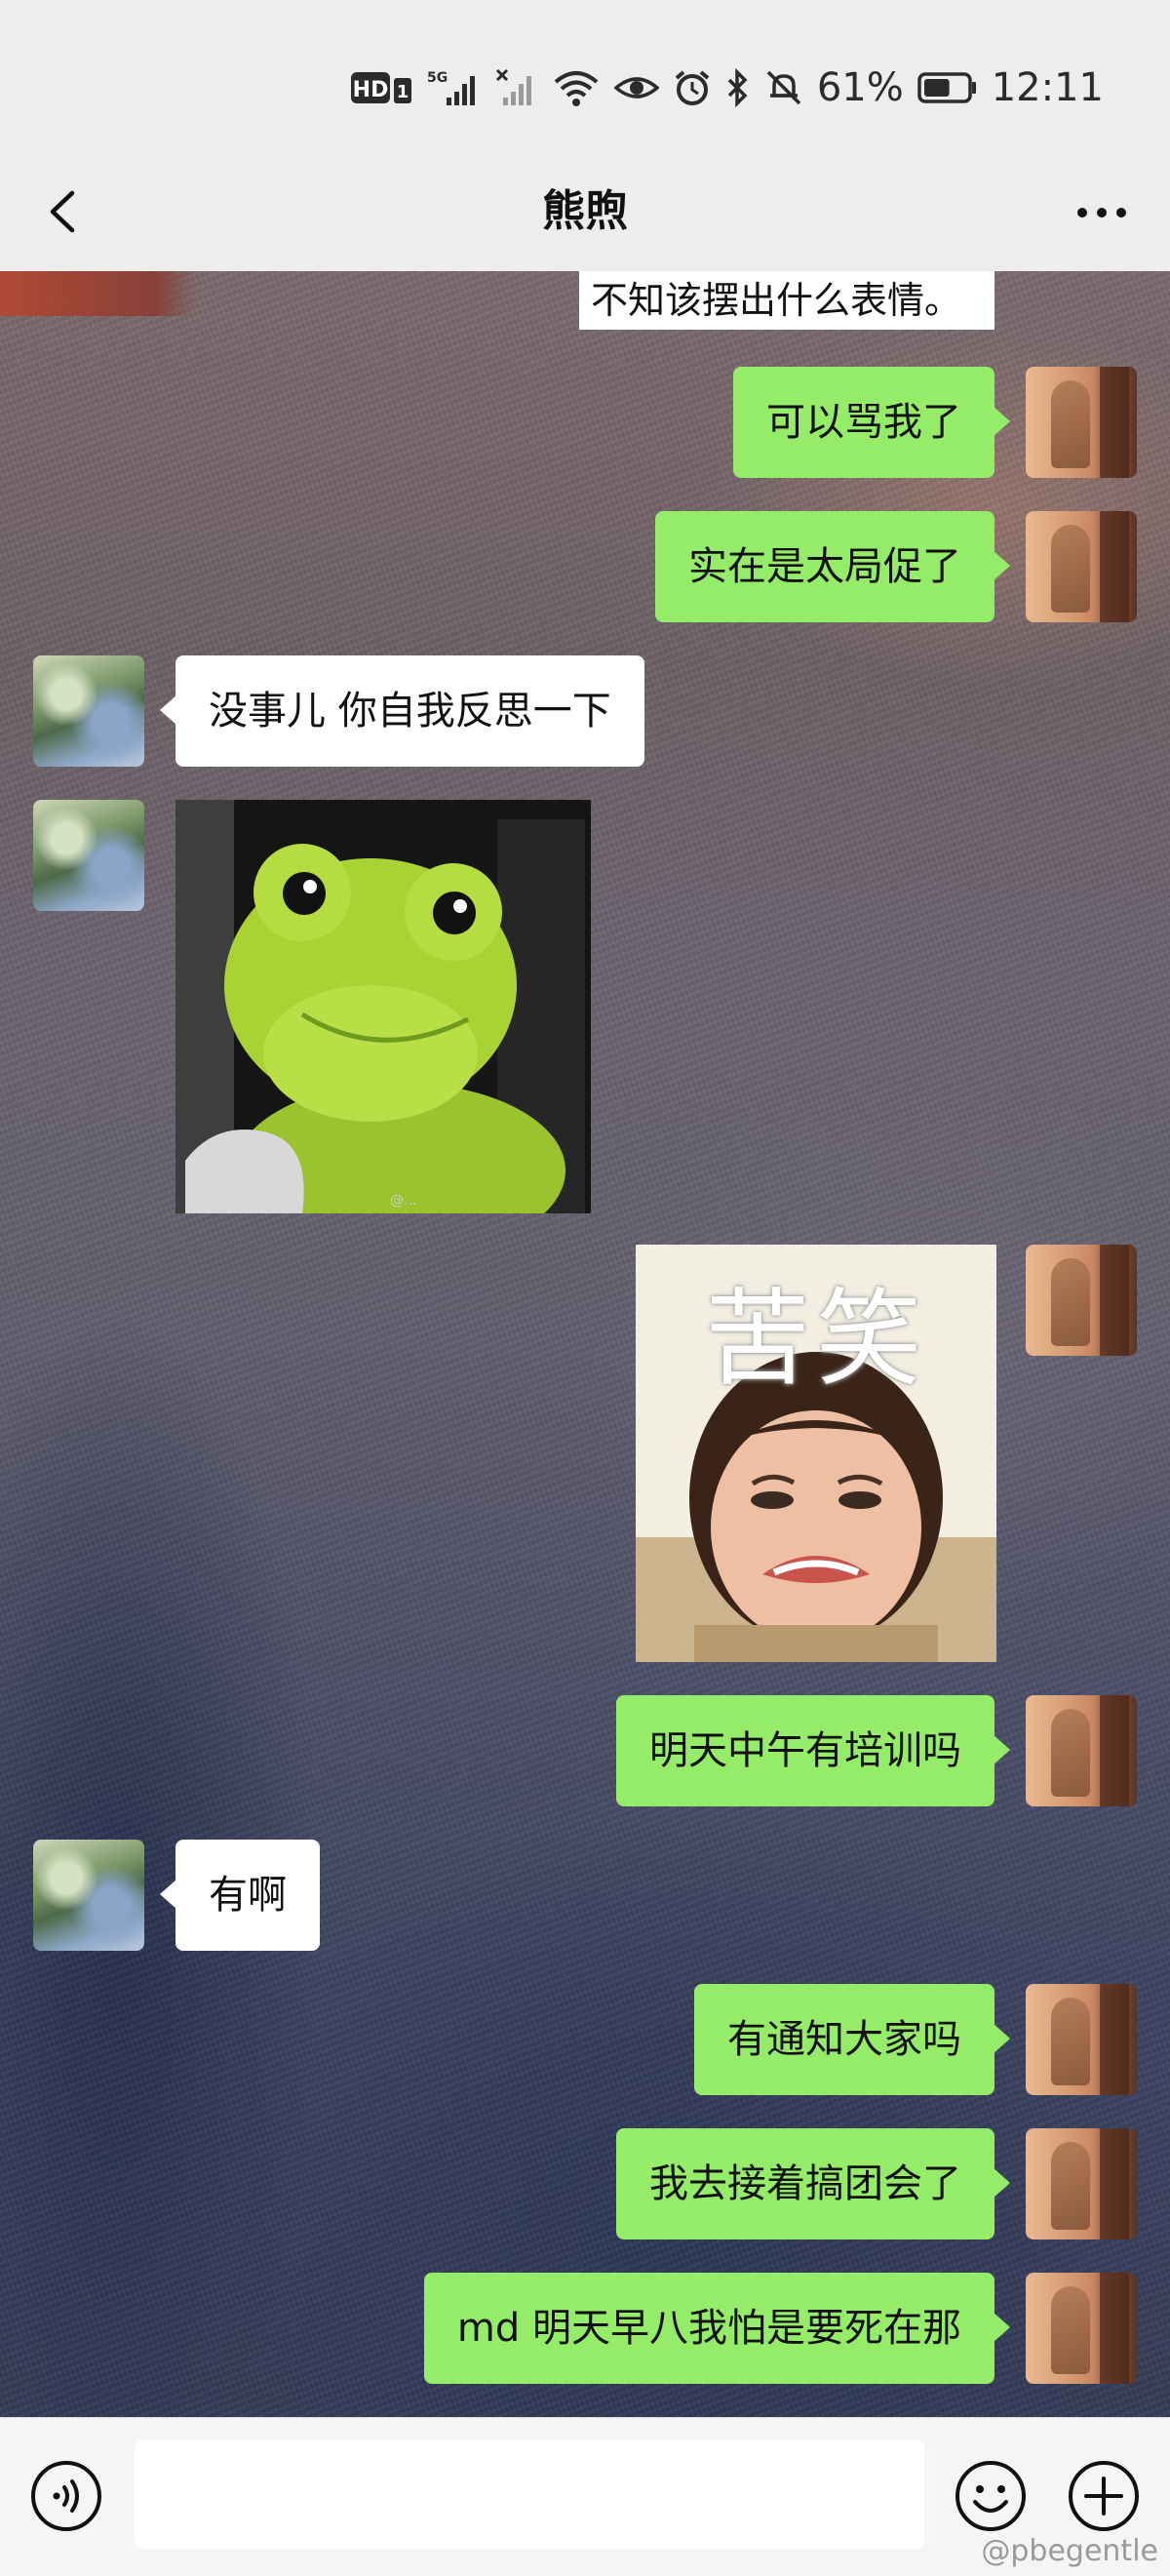  What do you see at coordinates (717, 2328) in the screenshot?
I see `message-outgoing: md 明天早八我怕是要死在那` at bounding box center [717, 2328].